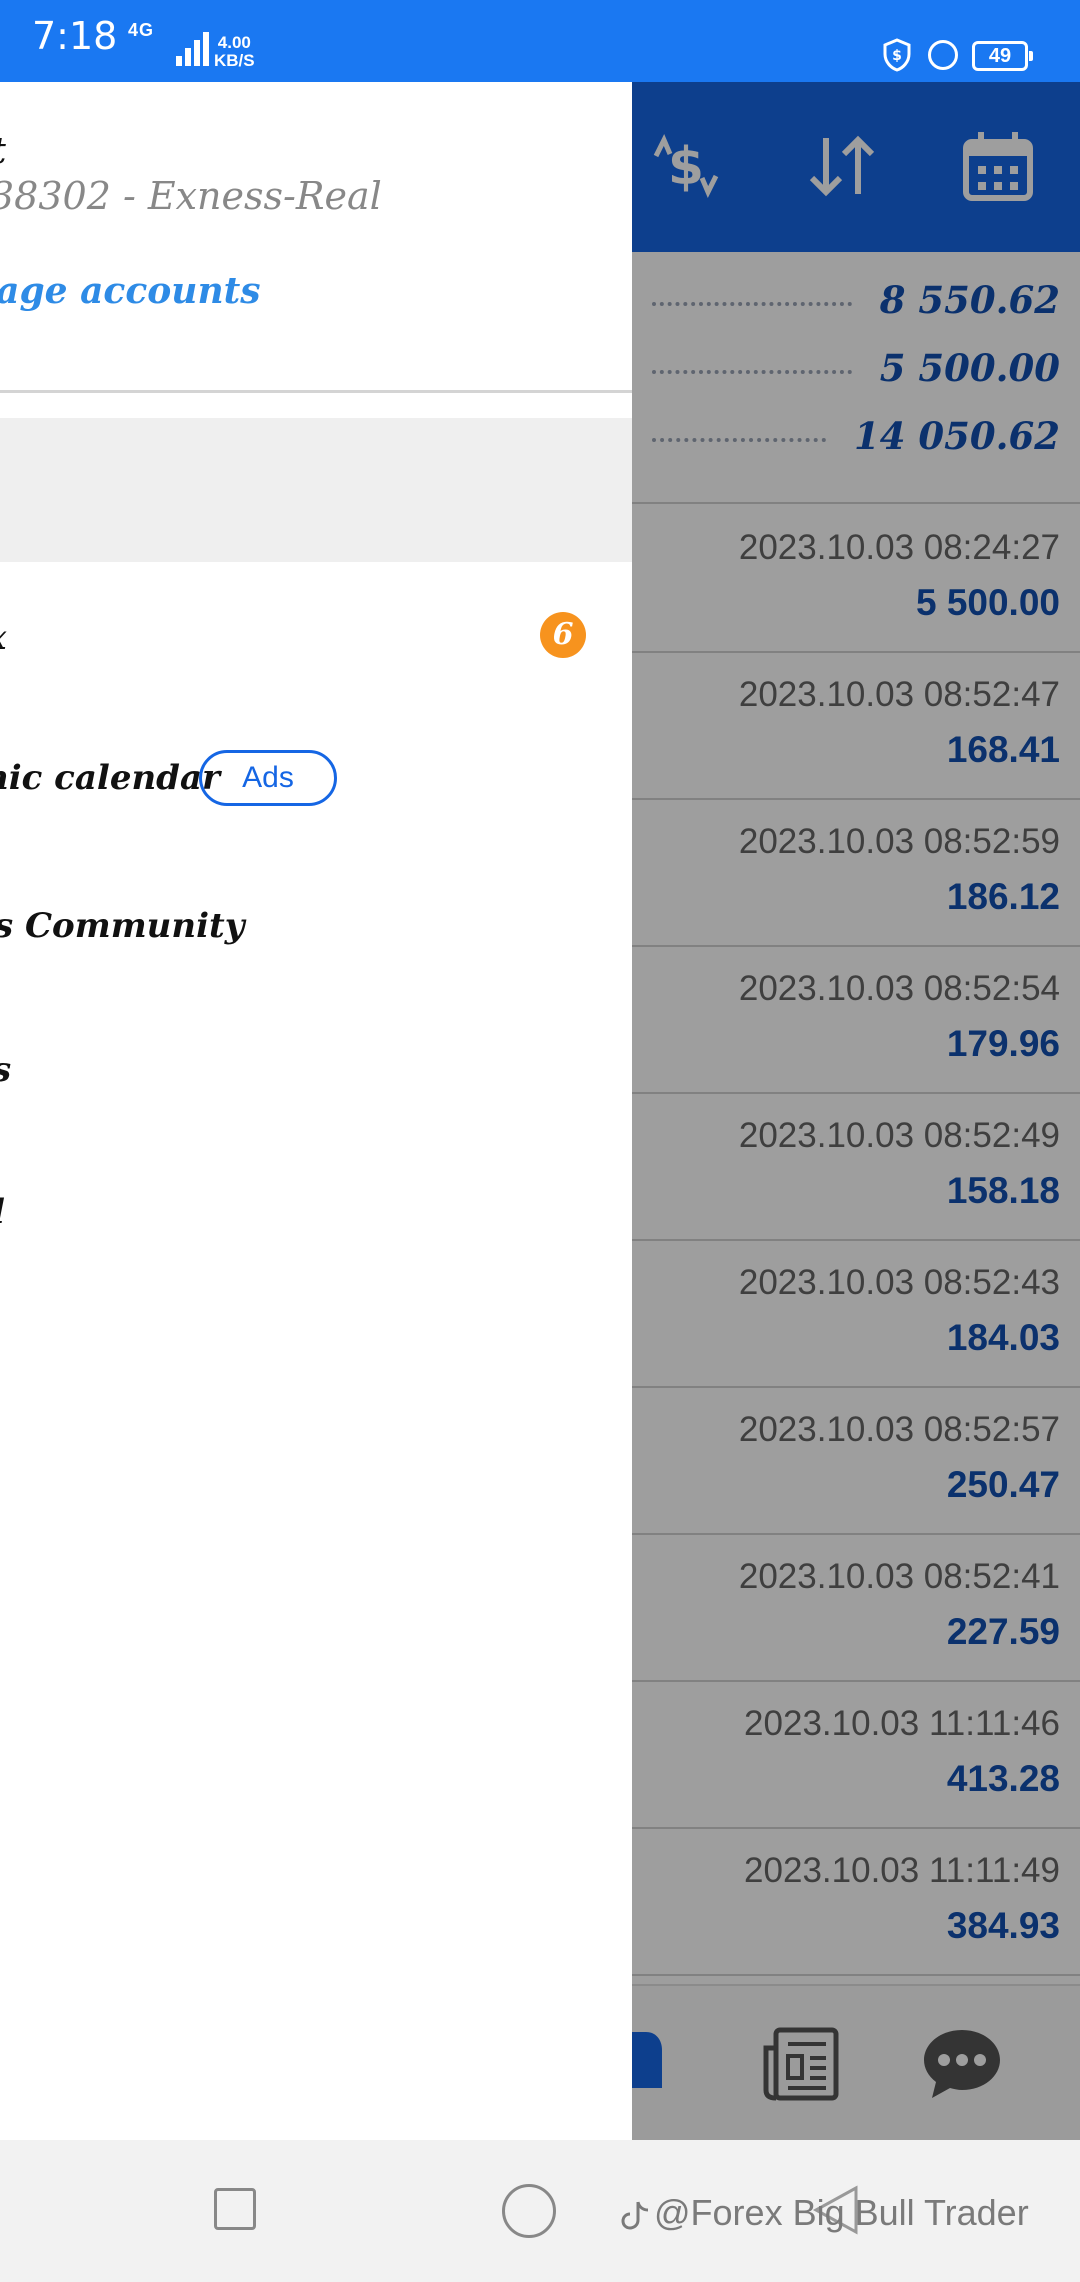  What do you see at coordinates (122, 926) in the screenshot?
I see `menu-item-label: s Community` at bounding box center [122, 926].